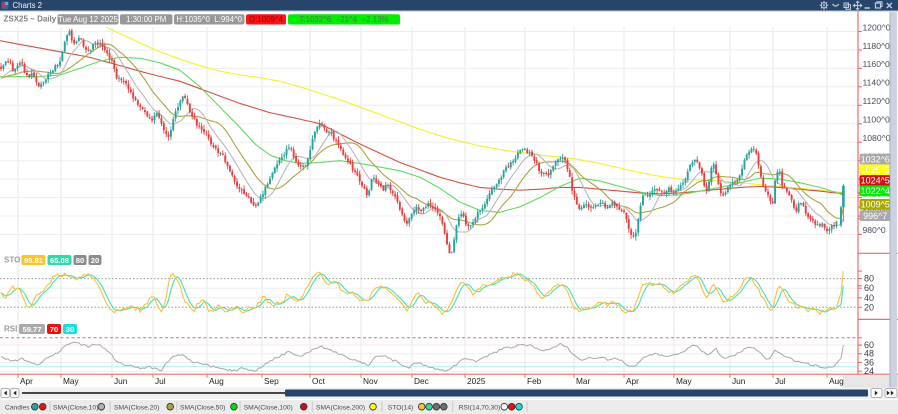  What do you see at coordinates (88, 19) in the screenshot?
I see `svg-text: Tue Aug 12 2025` at bounding box center [88, 19].